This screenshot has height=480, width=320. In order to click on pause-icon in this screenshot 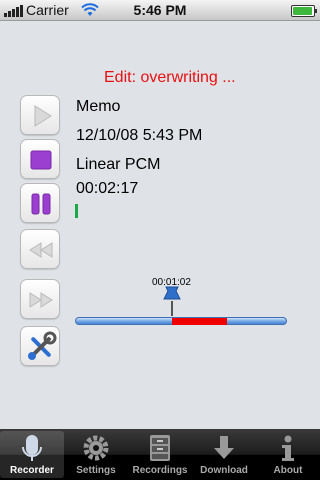, I will do `click(41, 204)`.